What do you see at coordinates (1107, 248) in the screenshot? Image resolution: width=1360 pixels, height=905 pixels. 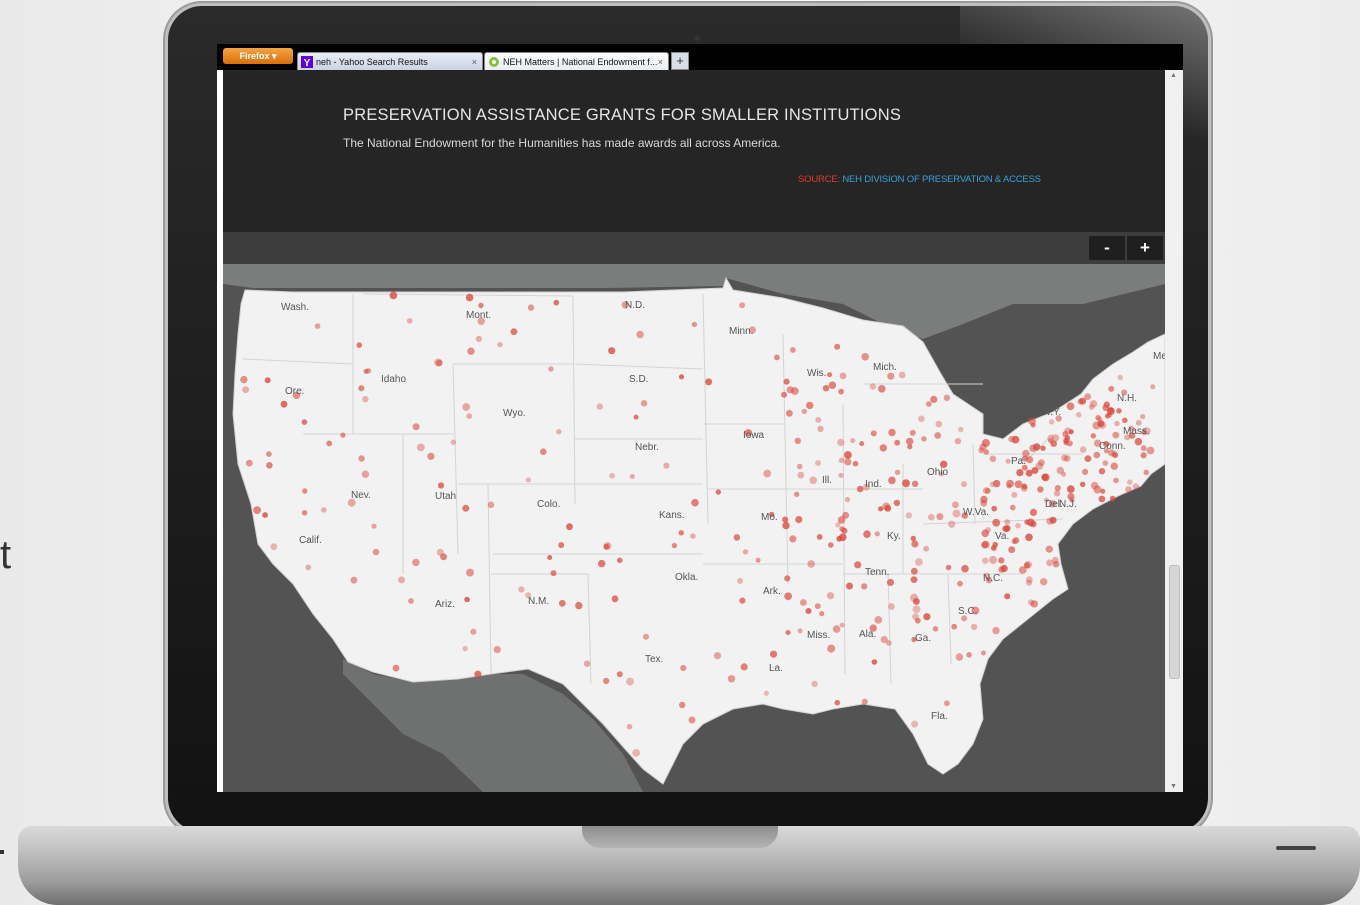 I see `zoom-out-button: -` at bounding box center [1107, 248].